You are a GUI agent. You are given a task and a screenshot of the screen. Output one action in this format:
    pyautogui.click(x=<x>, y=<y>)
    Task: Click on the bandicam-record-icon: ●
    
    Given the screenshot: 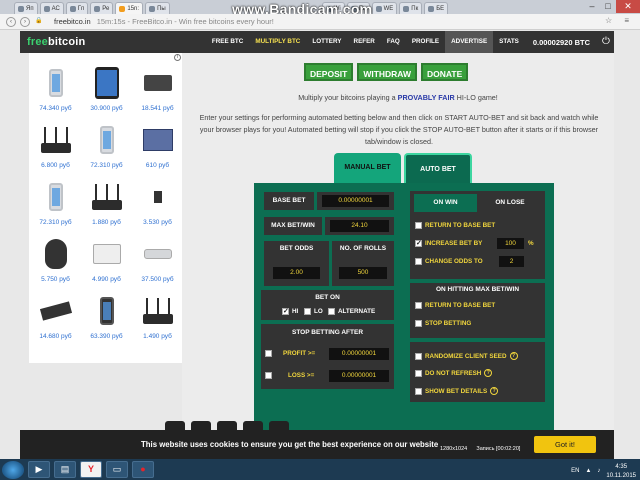 What is the action you would take?
    pyautogui.click(x=143, y=469)
    